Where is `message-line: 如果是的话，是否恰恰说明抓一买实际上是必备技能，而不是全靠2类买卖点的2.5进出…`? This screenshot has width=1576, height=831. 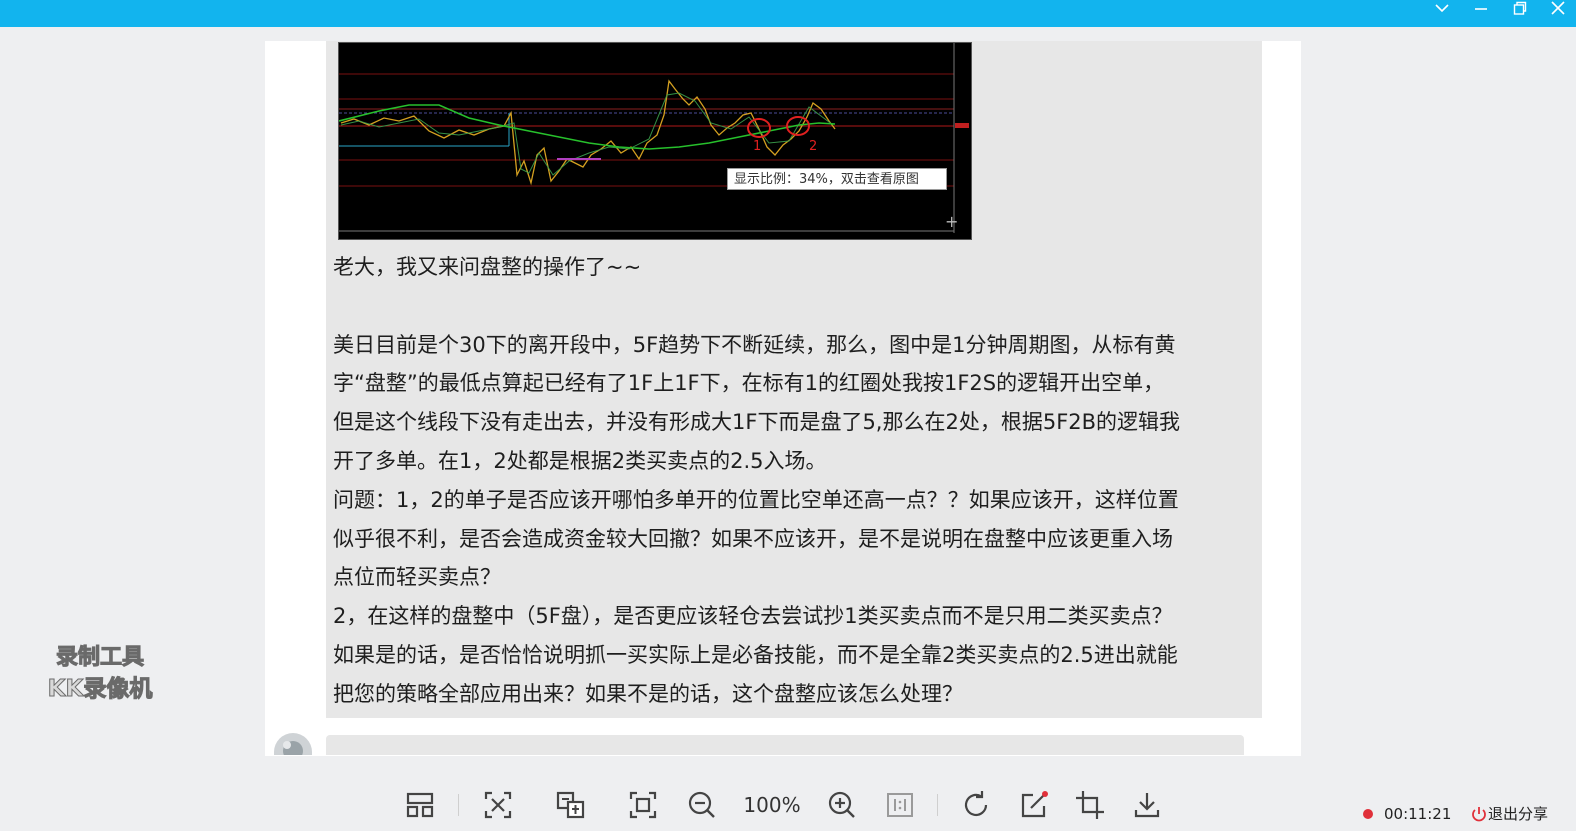
message-line: 如果是的话，是否恰恰说明抓一买实际上是必备技能，而不是全靠2类买卖点的2.5进出… is located at coordinates (755, 654).